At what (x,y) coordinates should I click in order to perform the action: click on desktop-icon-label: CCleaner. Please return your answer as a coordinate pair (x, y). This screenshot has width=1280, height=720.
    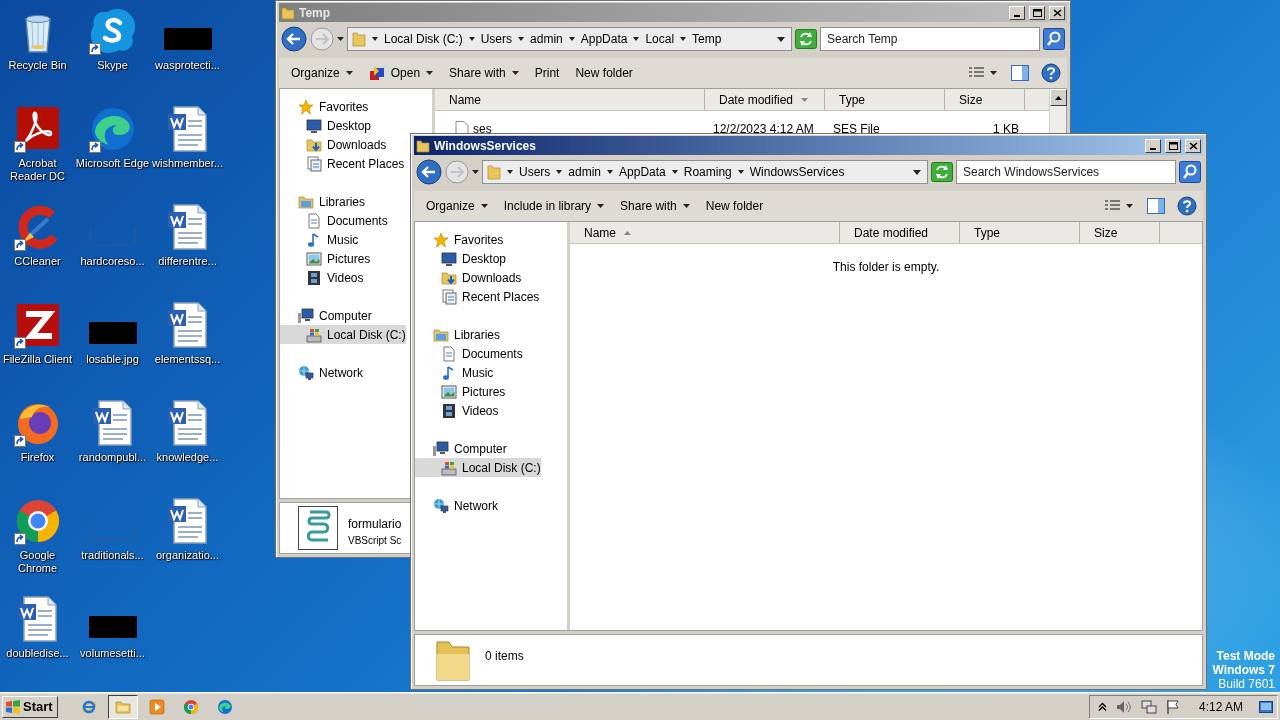
    Looking at the image, I should click on (37, 261).